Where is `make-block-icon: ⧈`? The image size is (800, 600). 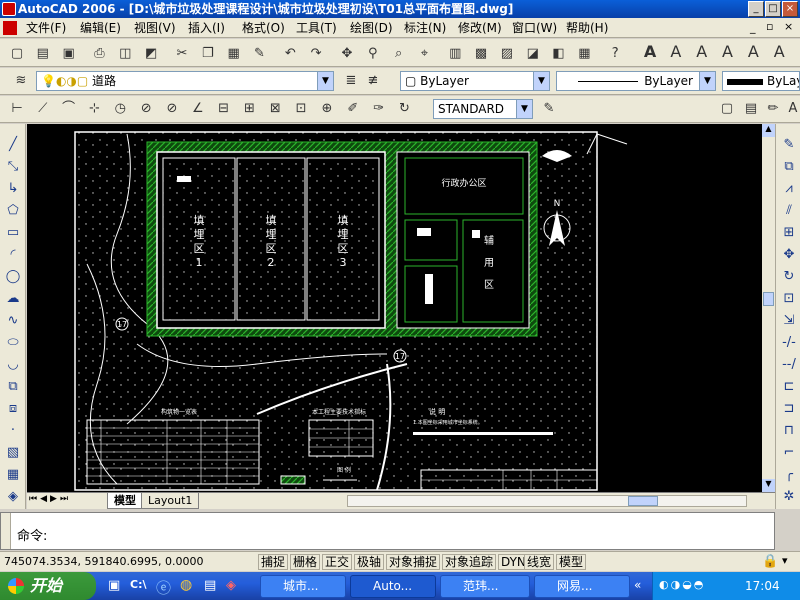 make-block-icon: ⧈ is located at coordinates (13, 409).